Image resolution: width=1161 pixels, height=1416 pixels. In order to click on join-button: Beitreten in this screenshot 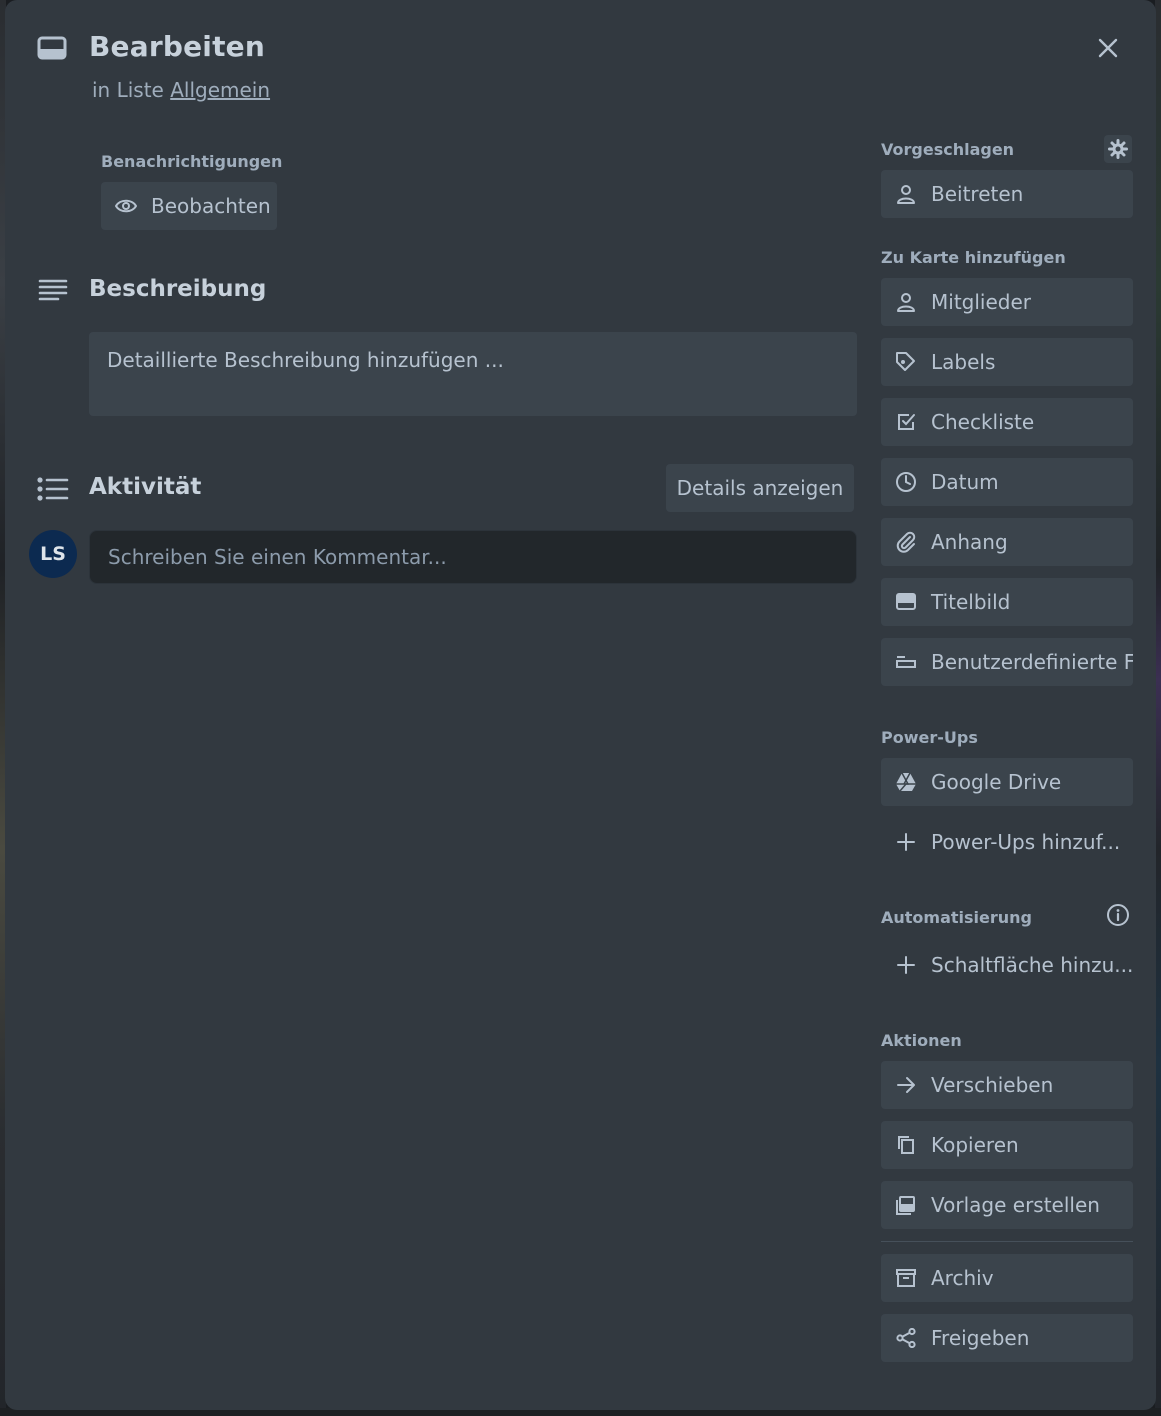, I will do `click(1007, 194)`.